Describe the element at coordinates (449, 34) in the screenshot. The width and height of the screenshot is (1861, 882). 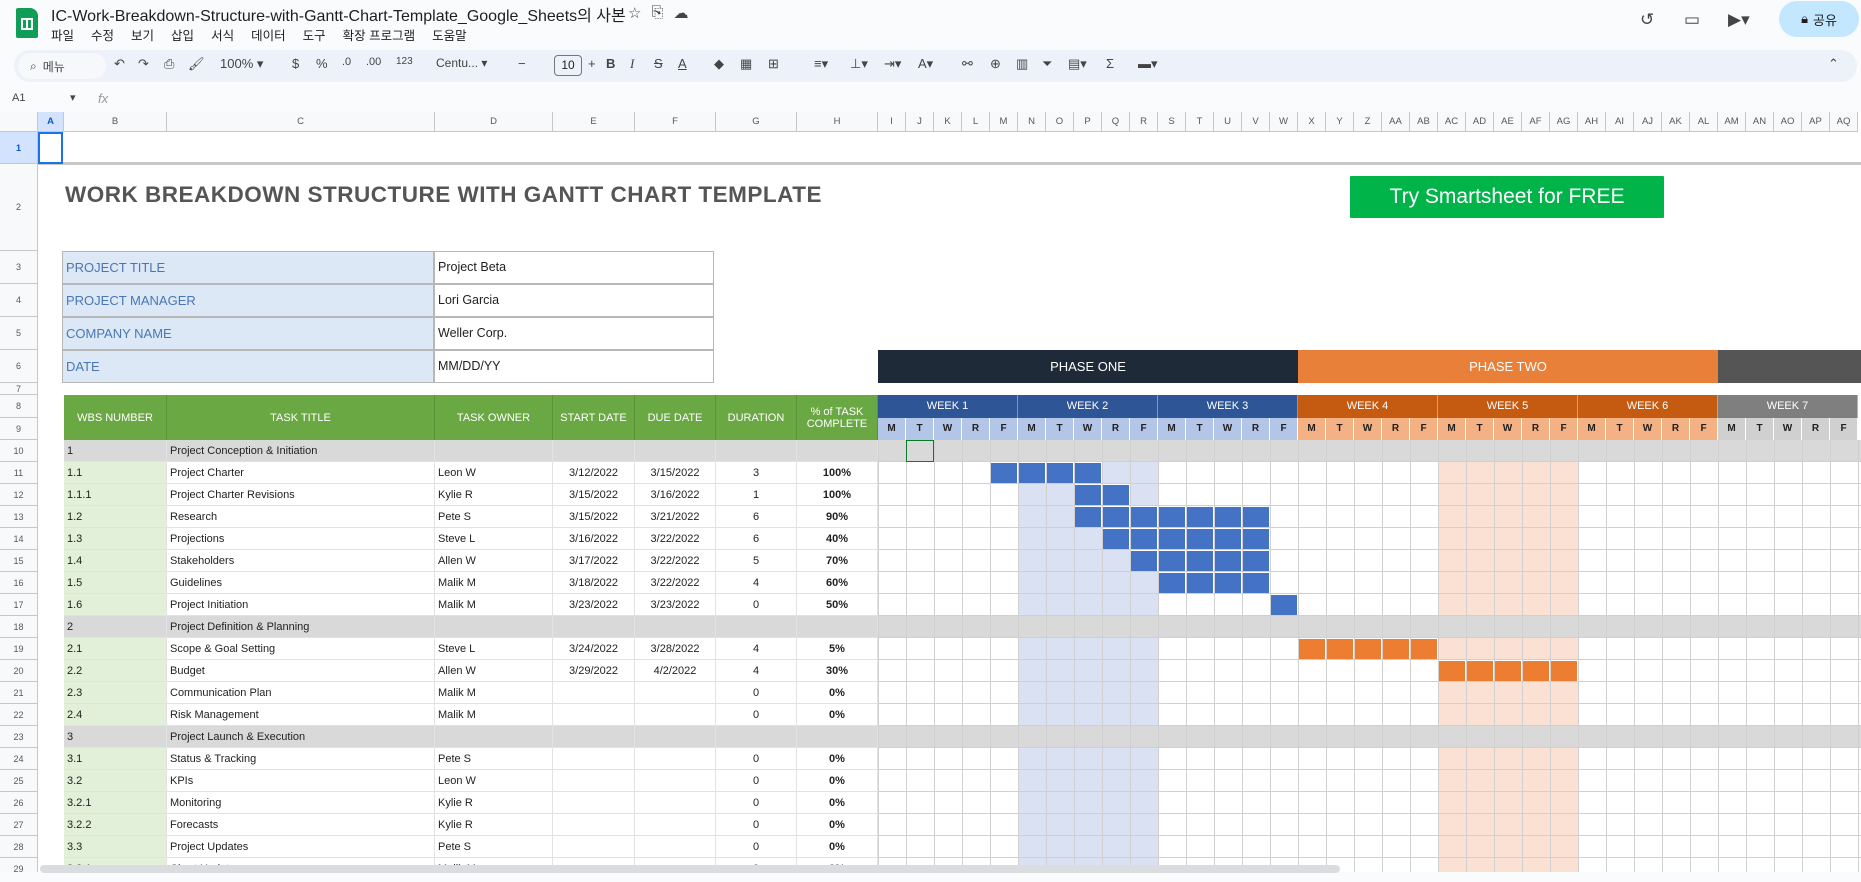
I see `menu-item: 도움말` at that location.